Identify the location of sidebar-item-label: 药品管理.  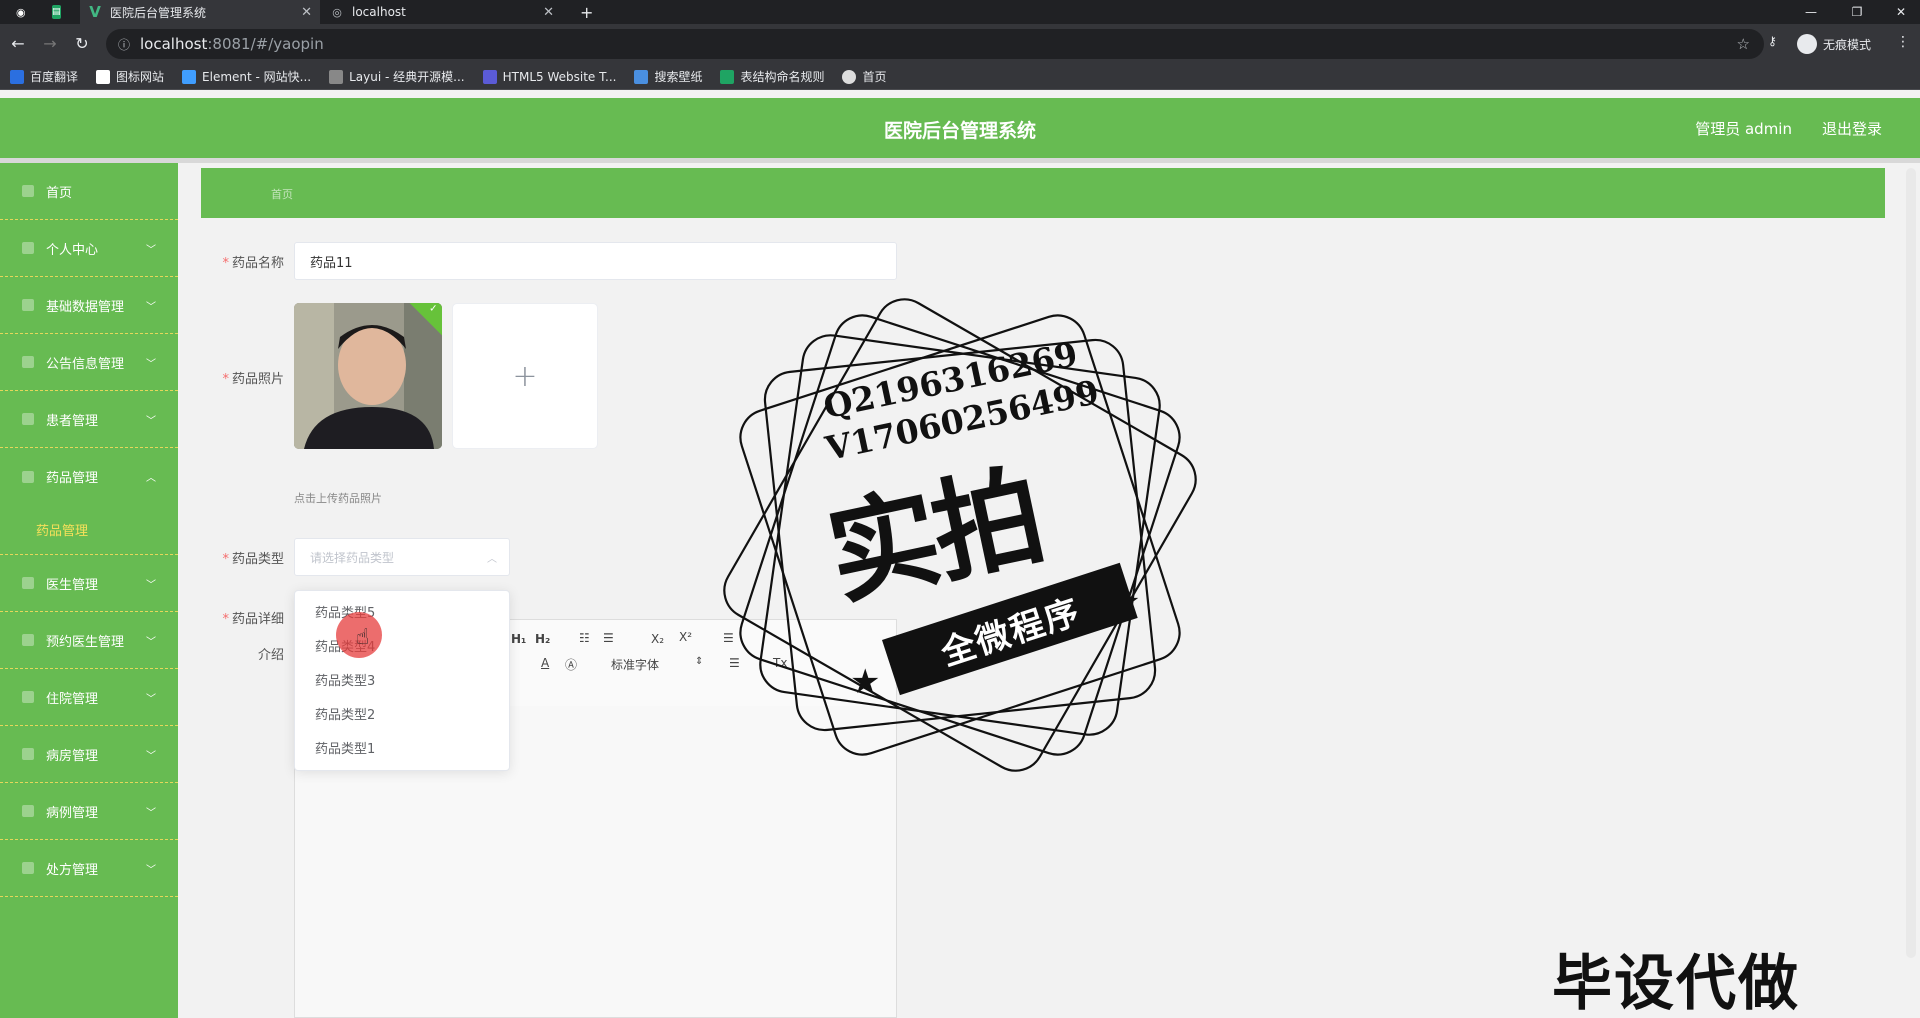
(72, 478).